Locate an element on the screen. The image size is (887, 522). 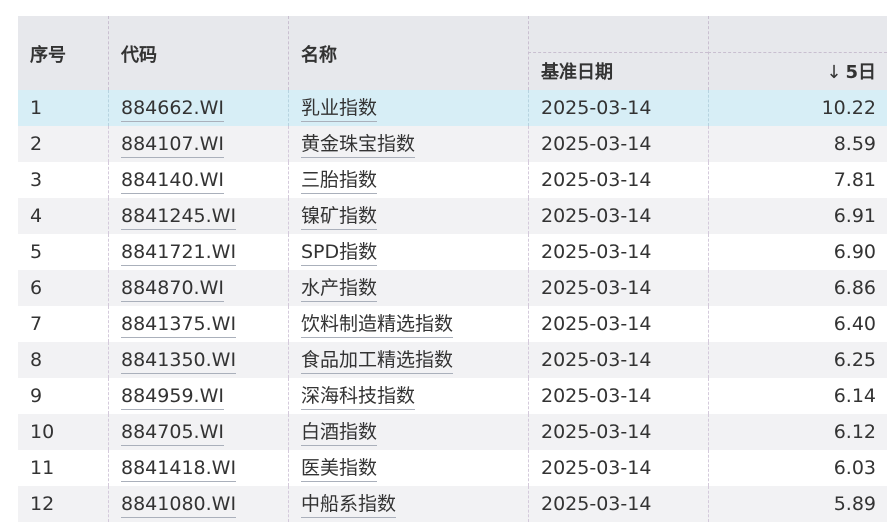
table-row: 12 8841080.WI 中船系指数 2025-03-14 5.89 is located at coordinates (452, 504).